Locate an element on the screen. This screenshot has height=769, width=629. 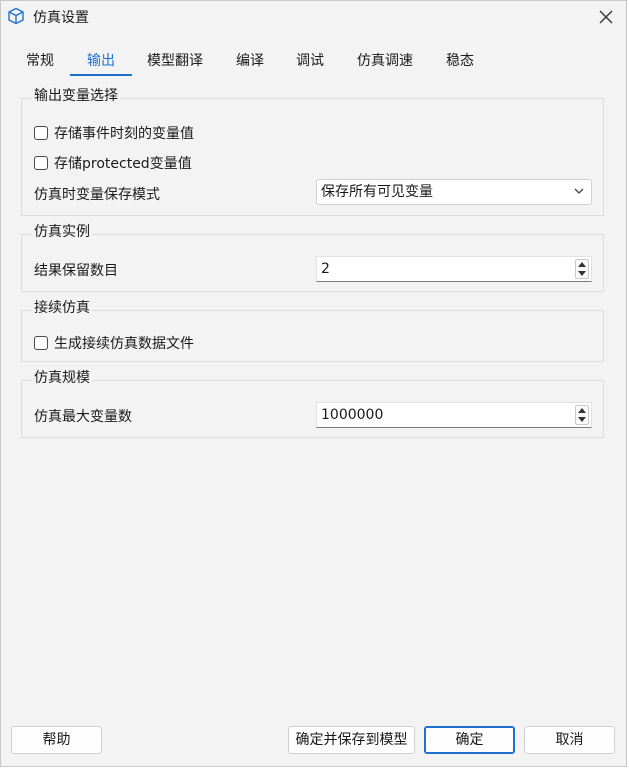
store-event-vars-checkbox-row: 存储事件时刻的变量值 is located at coordinates (114, 133).